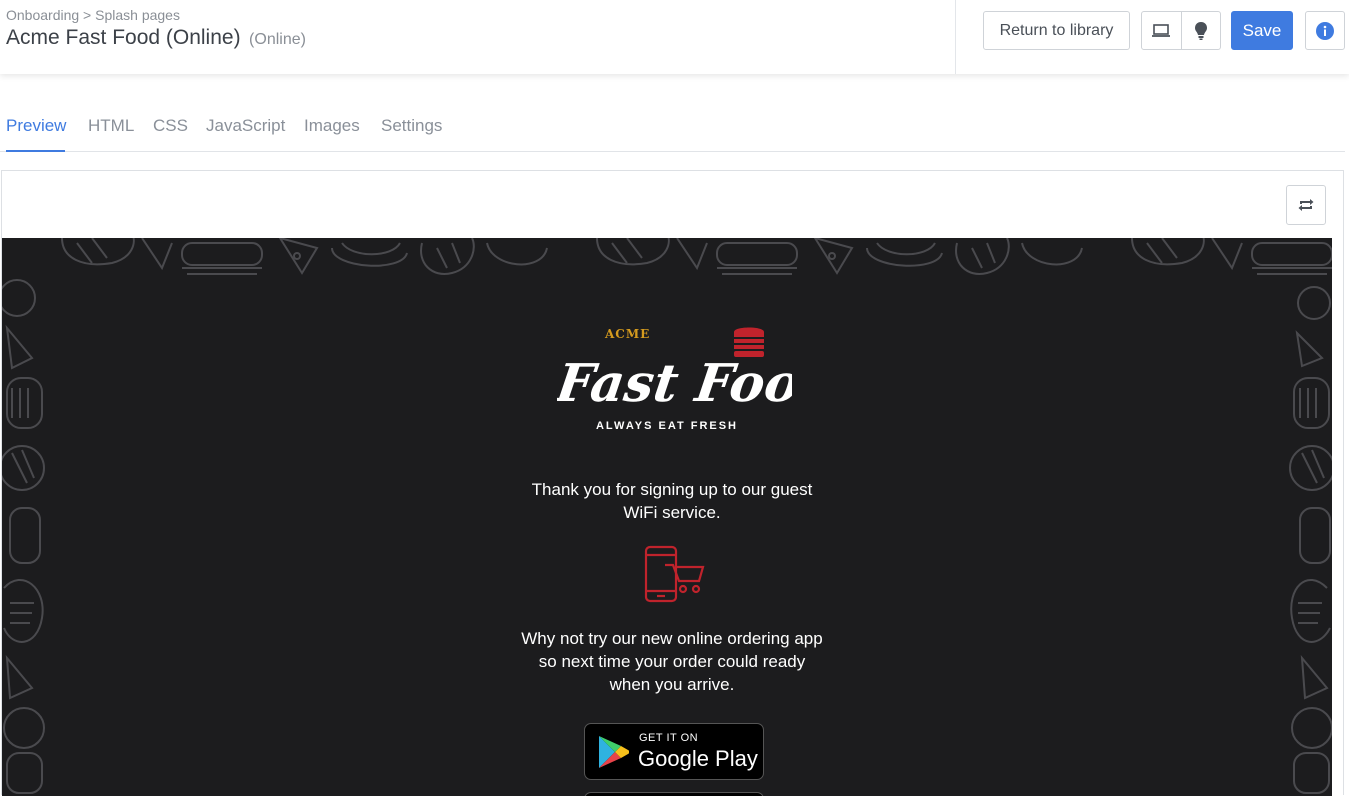 Image resolution: width=1349 pixels, height=796 pixels. What do you see at coordinates (669, 738) in the screenshot?
I see `badge-get-it-on: GET IT ON` at bounding box center [669, 738].